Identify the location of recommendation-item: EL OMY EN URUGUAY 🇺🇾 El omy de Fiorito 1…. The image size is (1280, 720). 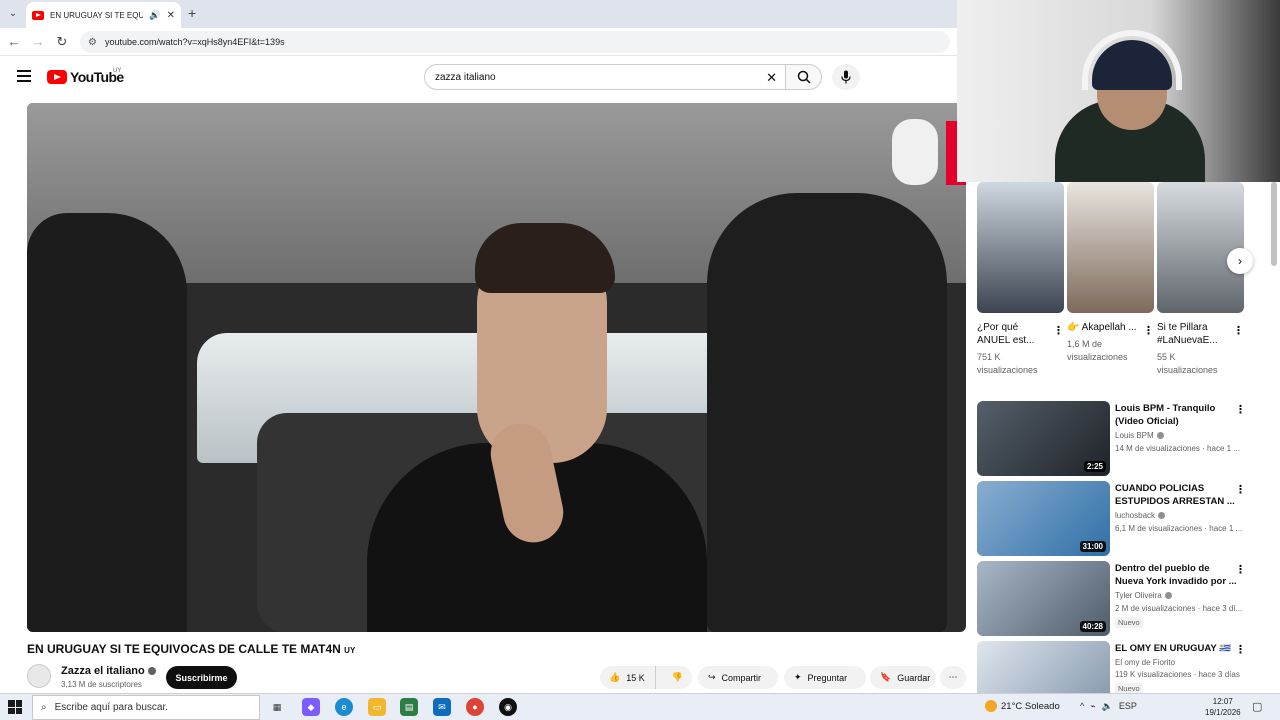
(1117, 667).